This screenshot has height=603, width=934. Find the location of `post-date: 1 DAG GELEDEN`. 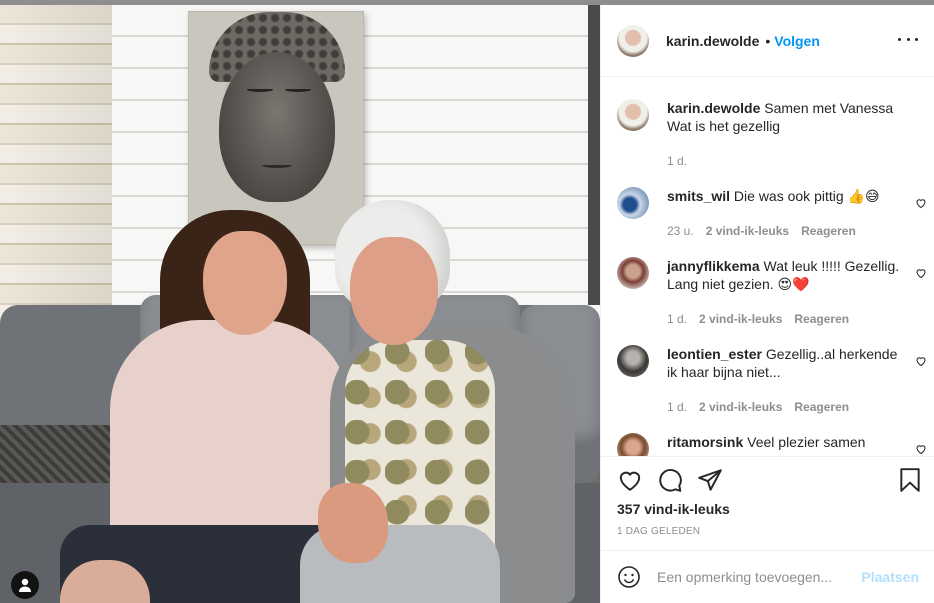

post-date: 1 DAG GELEDEN is located at coordinates (658, 531).